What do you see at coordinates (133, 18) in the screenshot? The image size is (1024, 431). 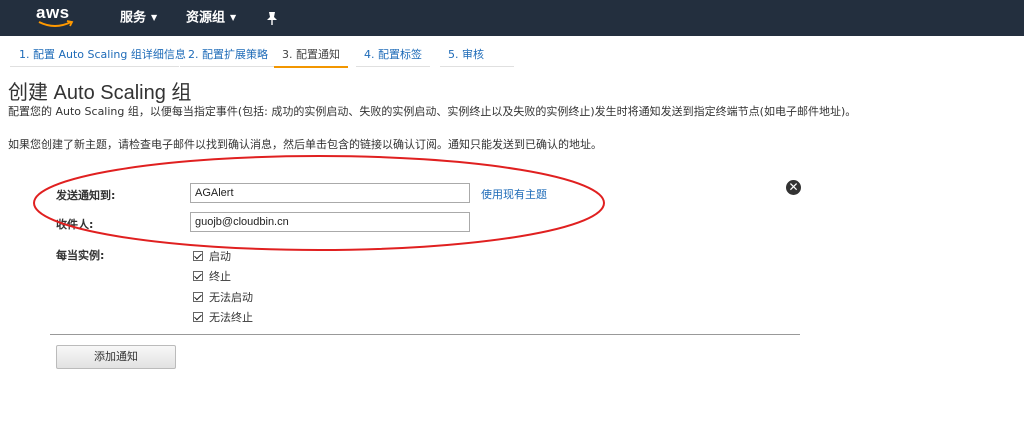 I see `services-menu-label: 服务` at bounding box center [133, 18].